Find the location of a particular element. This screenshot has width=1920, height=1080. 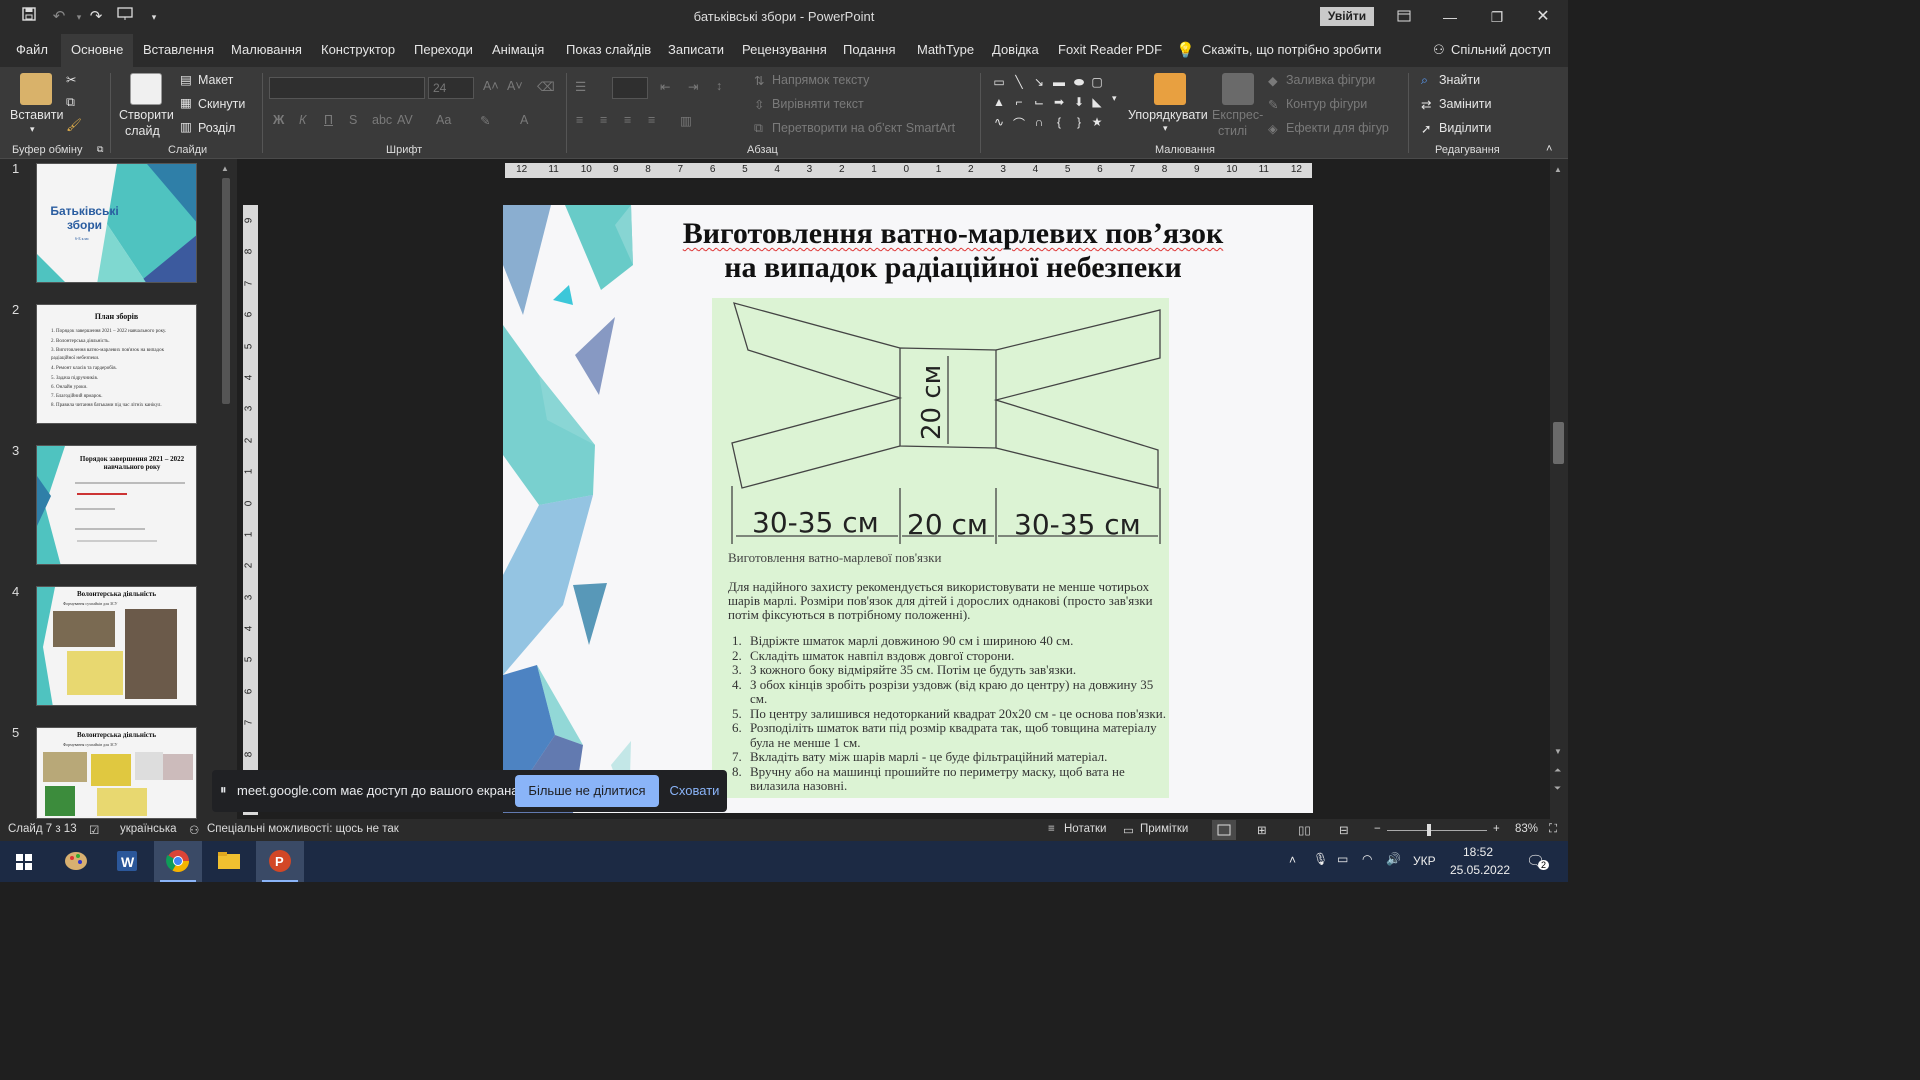

smartart-button: Перетворити на об'єкт SmartArt is located at coordinates (863, 128).